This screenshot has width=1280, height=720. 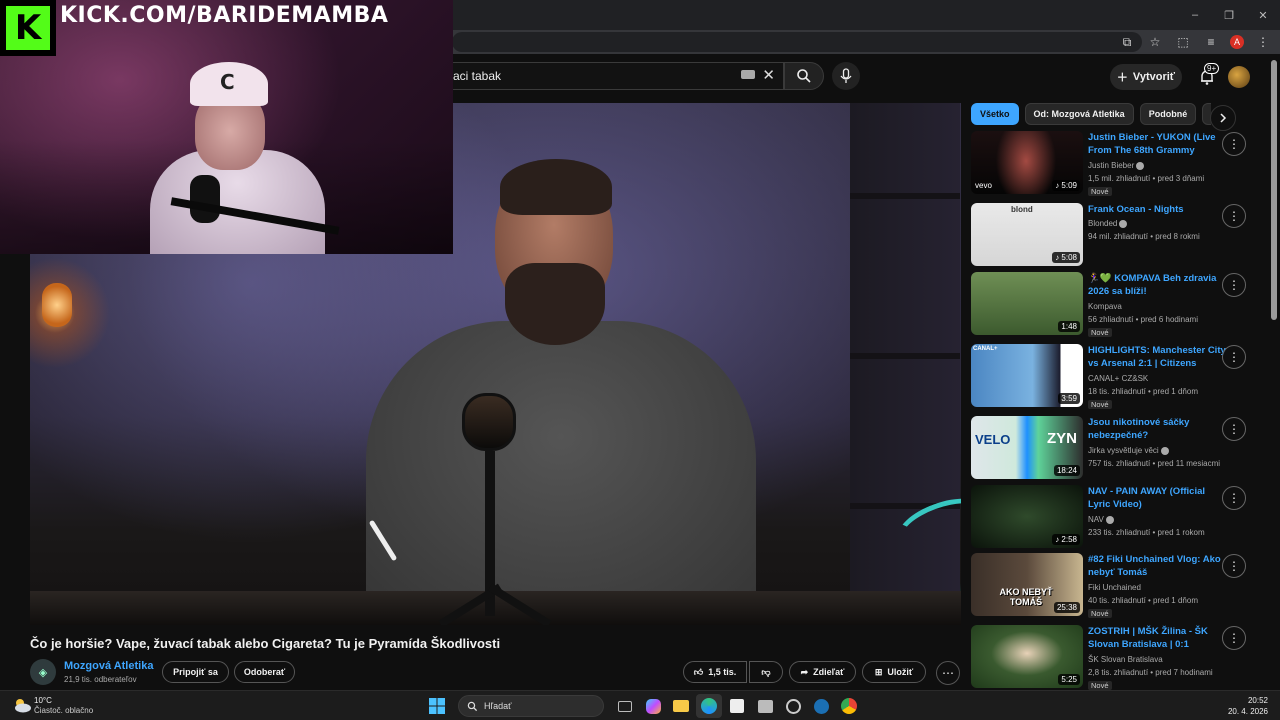 I want to click on profile-icon: A, so click(x=1237, y=42).